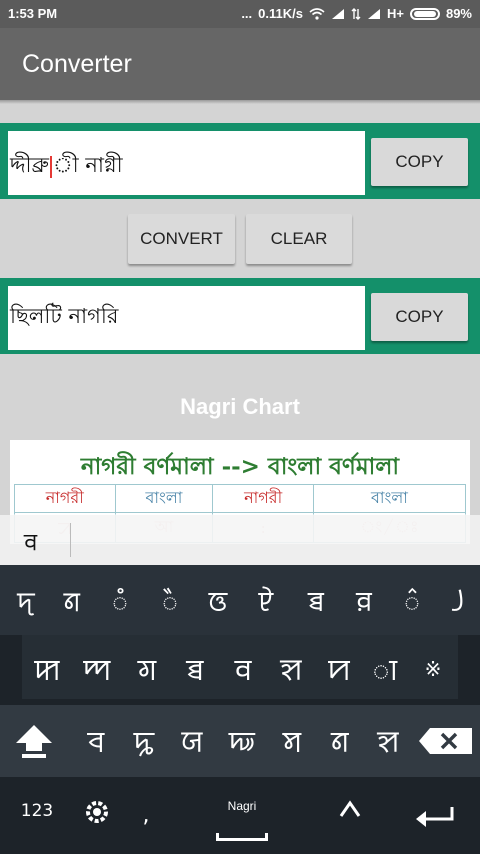 This screenshot has height=854, width=480. What do you see at coordinates (37, 811) in the screenshot?
I see `numbers-key: 123` at bounding box center [37, 811].